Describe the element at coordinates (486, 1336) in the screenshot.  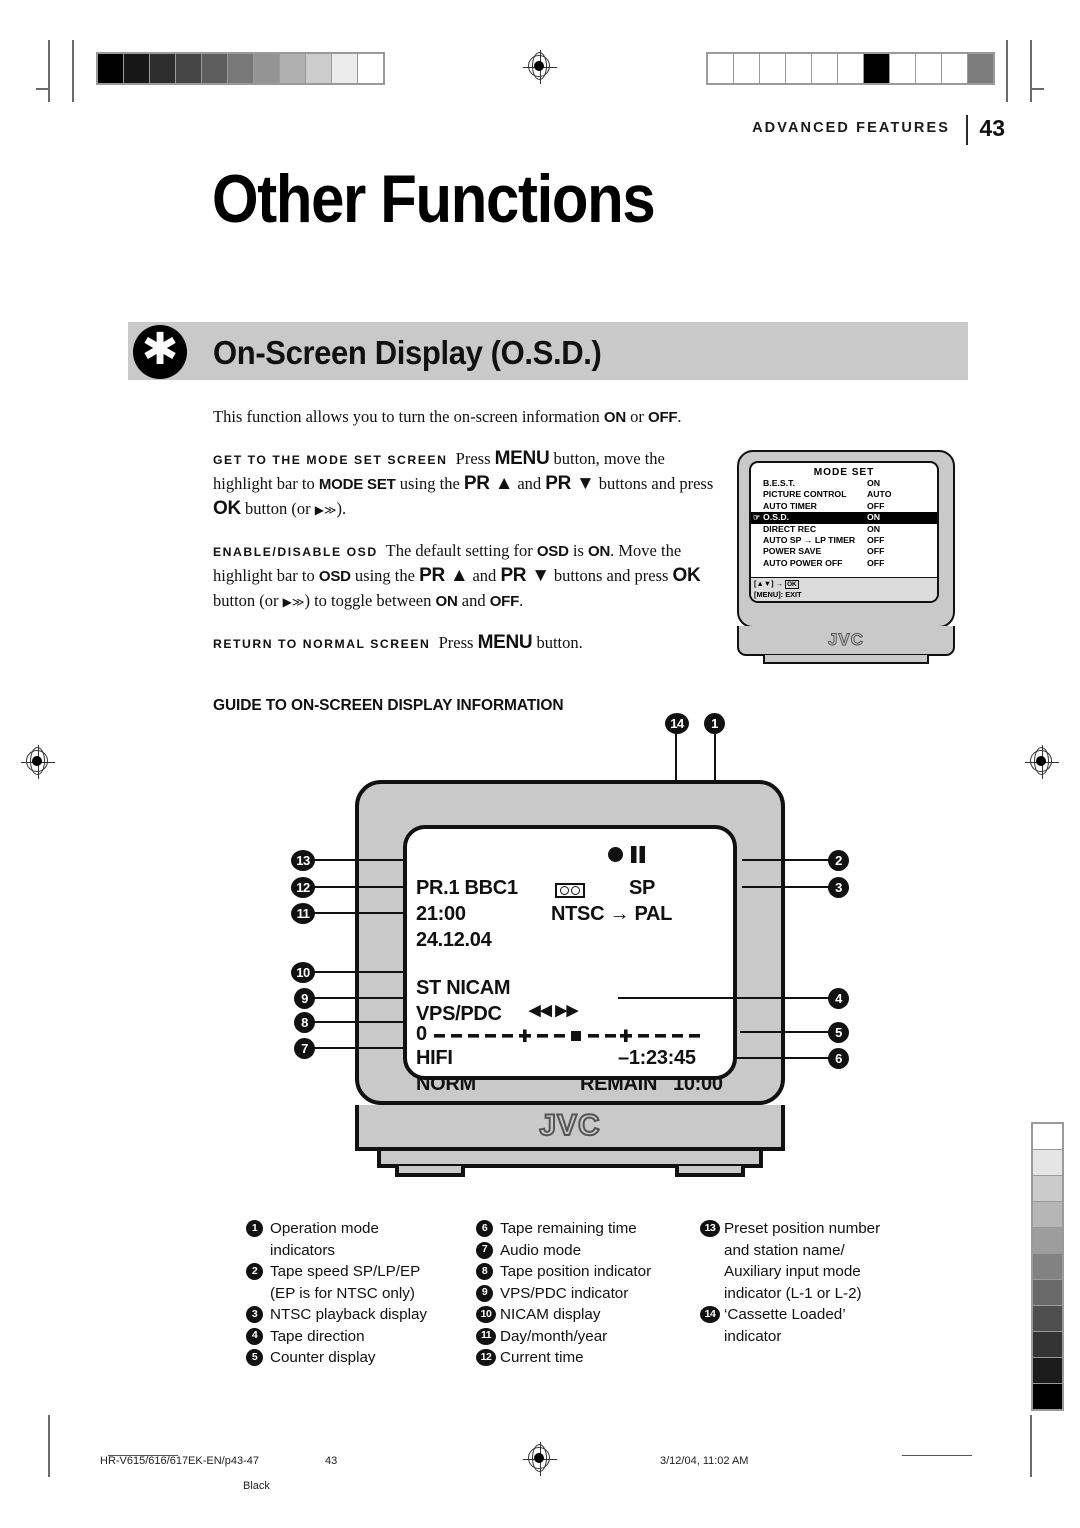
I see `legend-number: 11` at that location.